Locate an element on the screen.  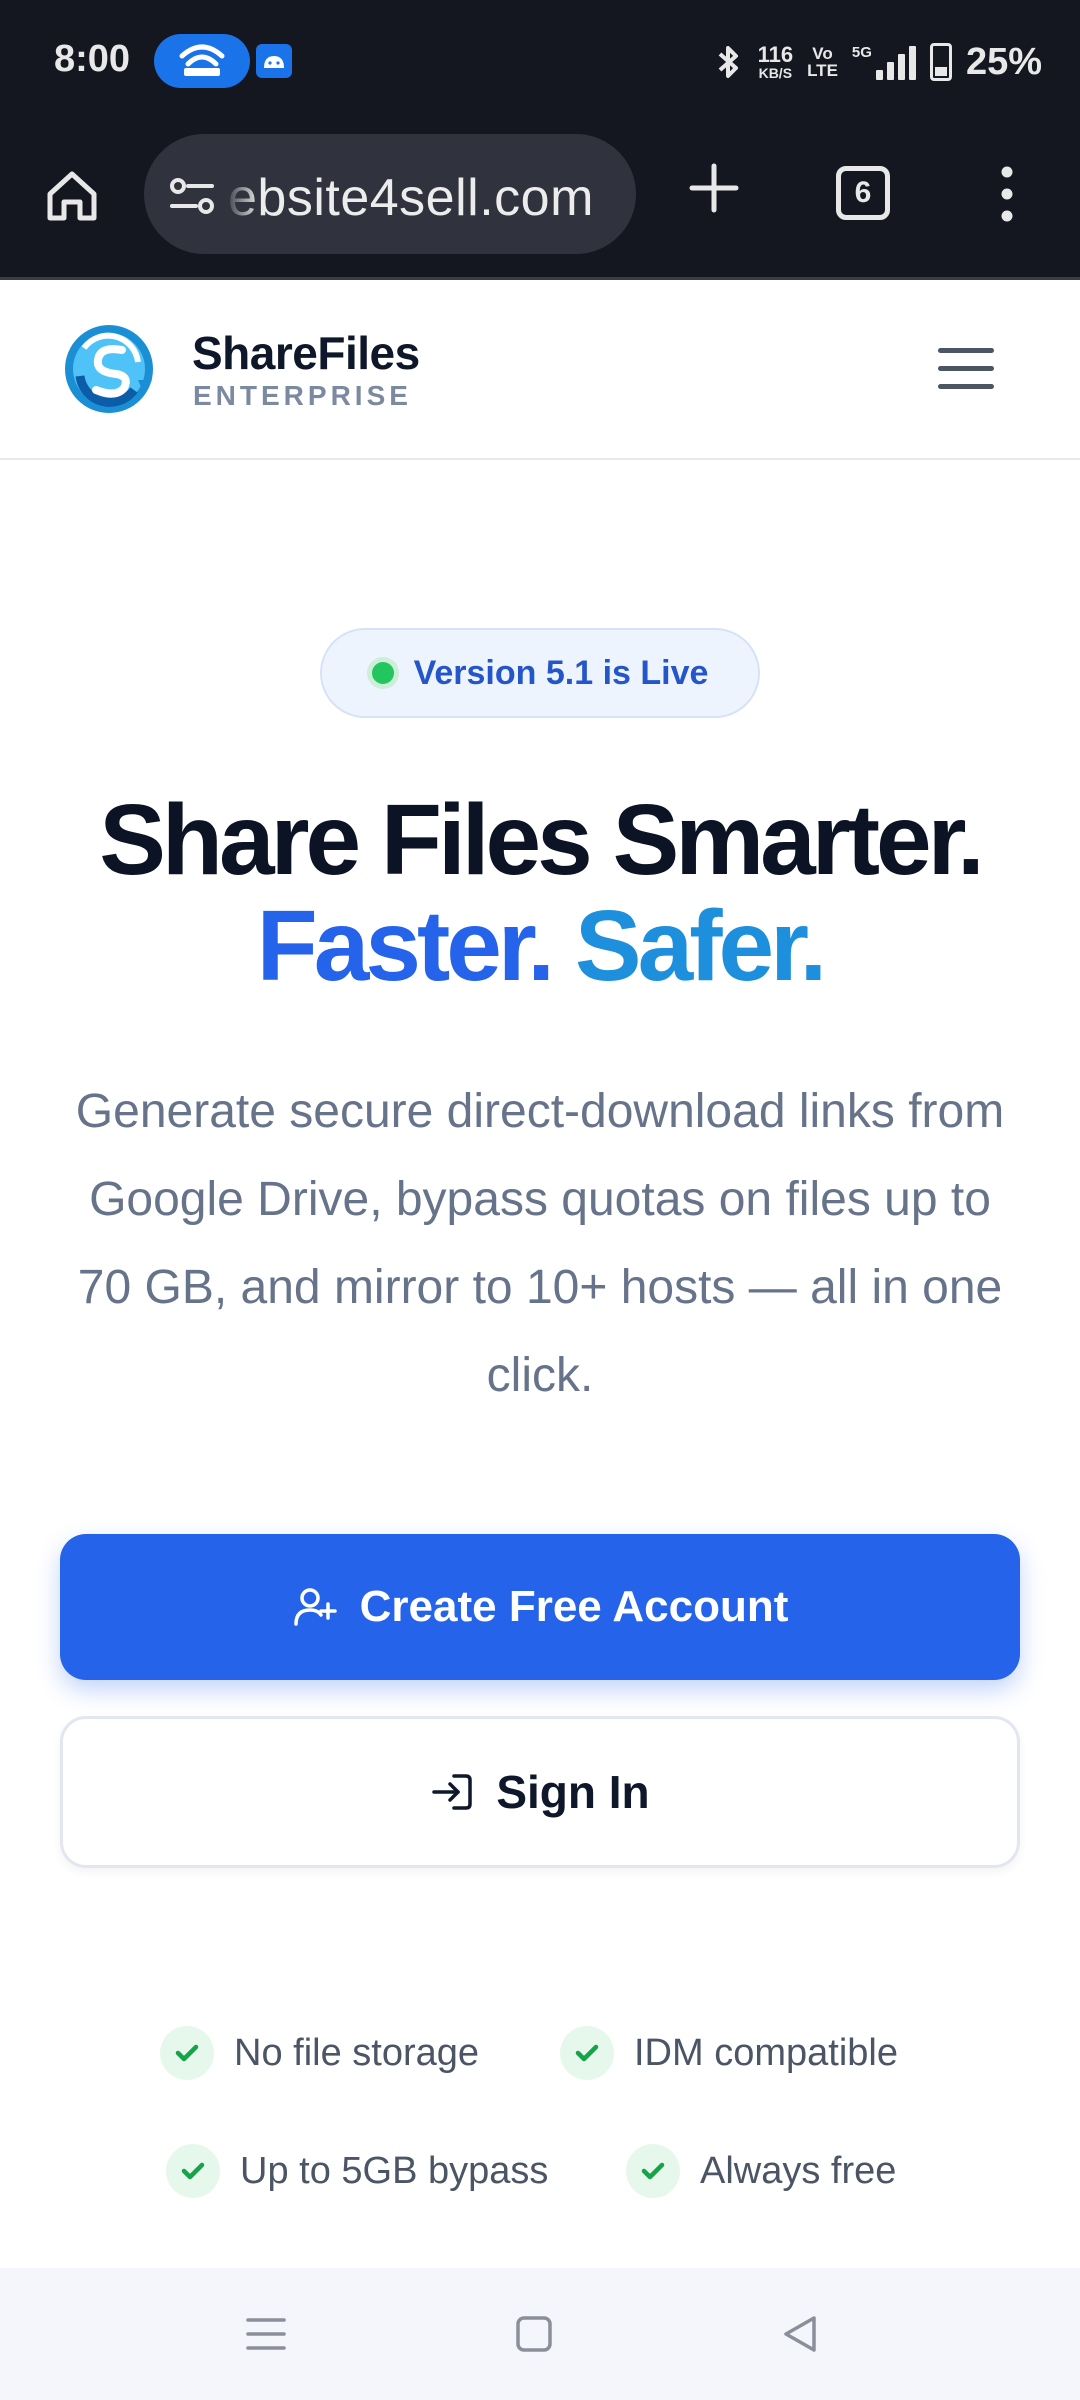
feature-item: Always free is located at coordinates (761, 2171).